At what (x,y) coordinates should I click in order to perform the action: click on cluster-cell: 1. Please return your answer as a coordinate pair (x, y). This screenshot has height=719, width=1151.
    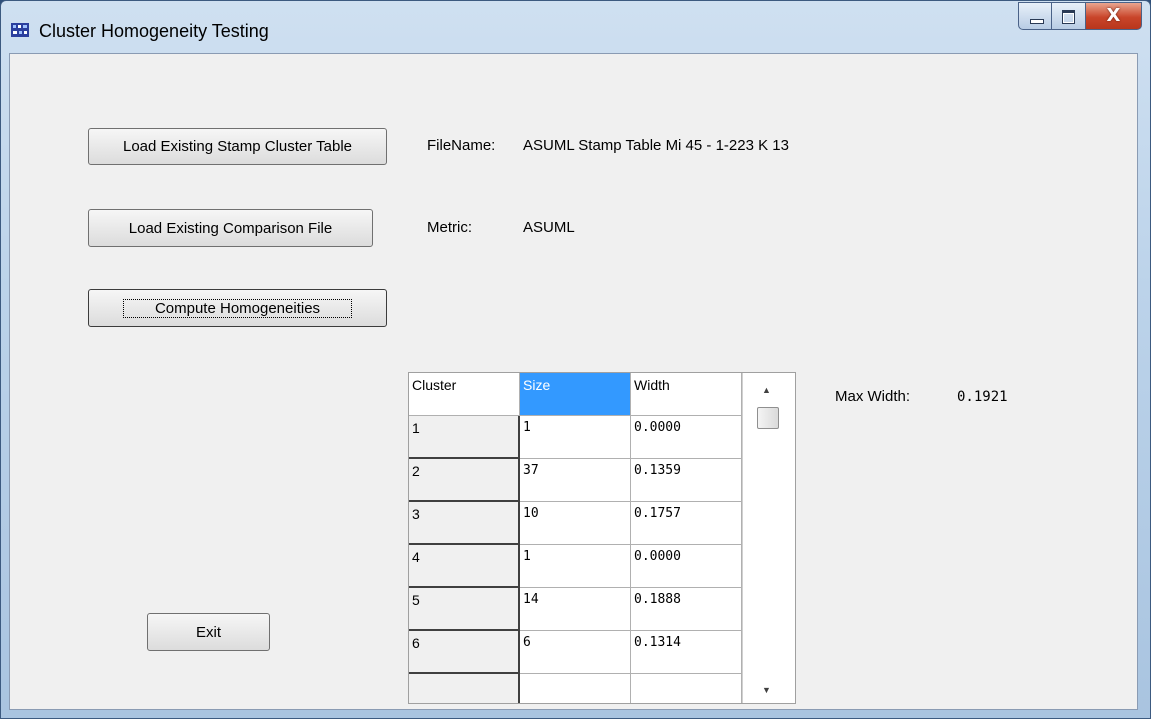
    Looking at the image, I should click on (464, 437).